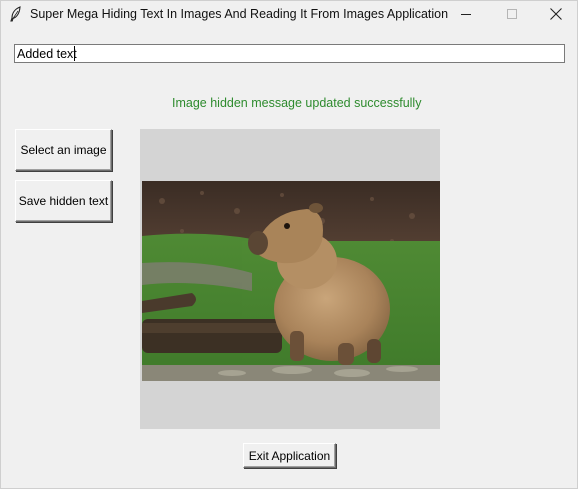 This screenshot has height=489, width=578. I want to click on minimize-icon, so click(466, 15).